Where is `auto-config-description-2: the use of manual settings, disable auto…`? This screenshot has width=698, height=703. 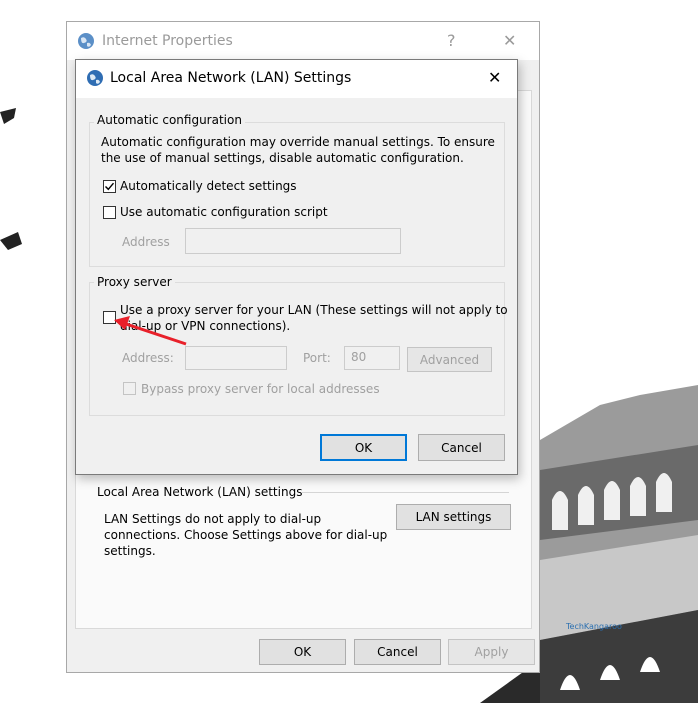
auto-config-description-2: the use of manual settings, disable auto… is located at coordinates (282, 158).